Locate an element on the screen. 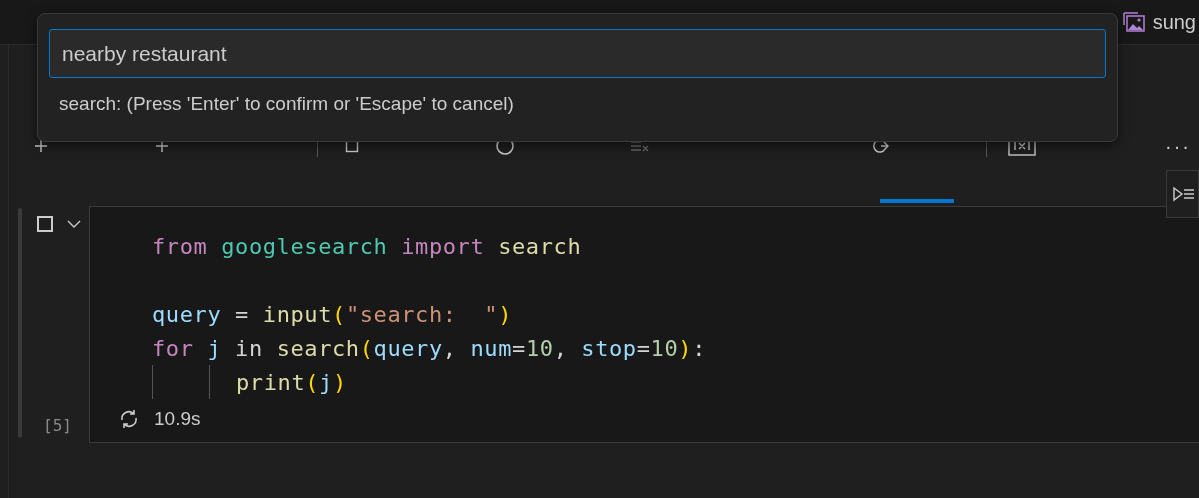 The image size is (1199, 498). plus-icon is located at coordinates (41, 146).